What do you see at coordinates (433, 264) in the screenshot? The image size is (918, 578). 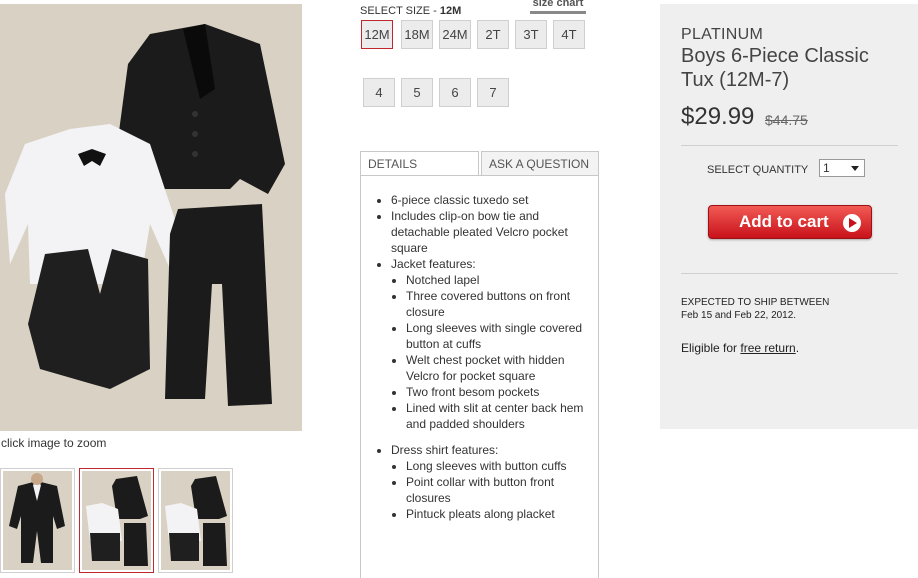 I see `list-item-heading: Jacket features:` at bounding box center [433, 264].